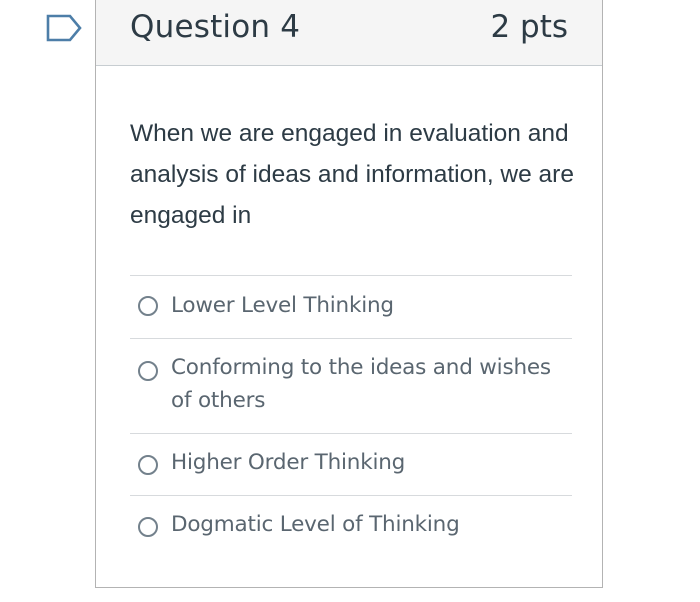  I want to click on answer-option-4: Dogmatic Level of Thinking, so click(351, 526).